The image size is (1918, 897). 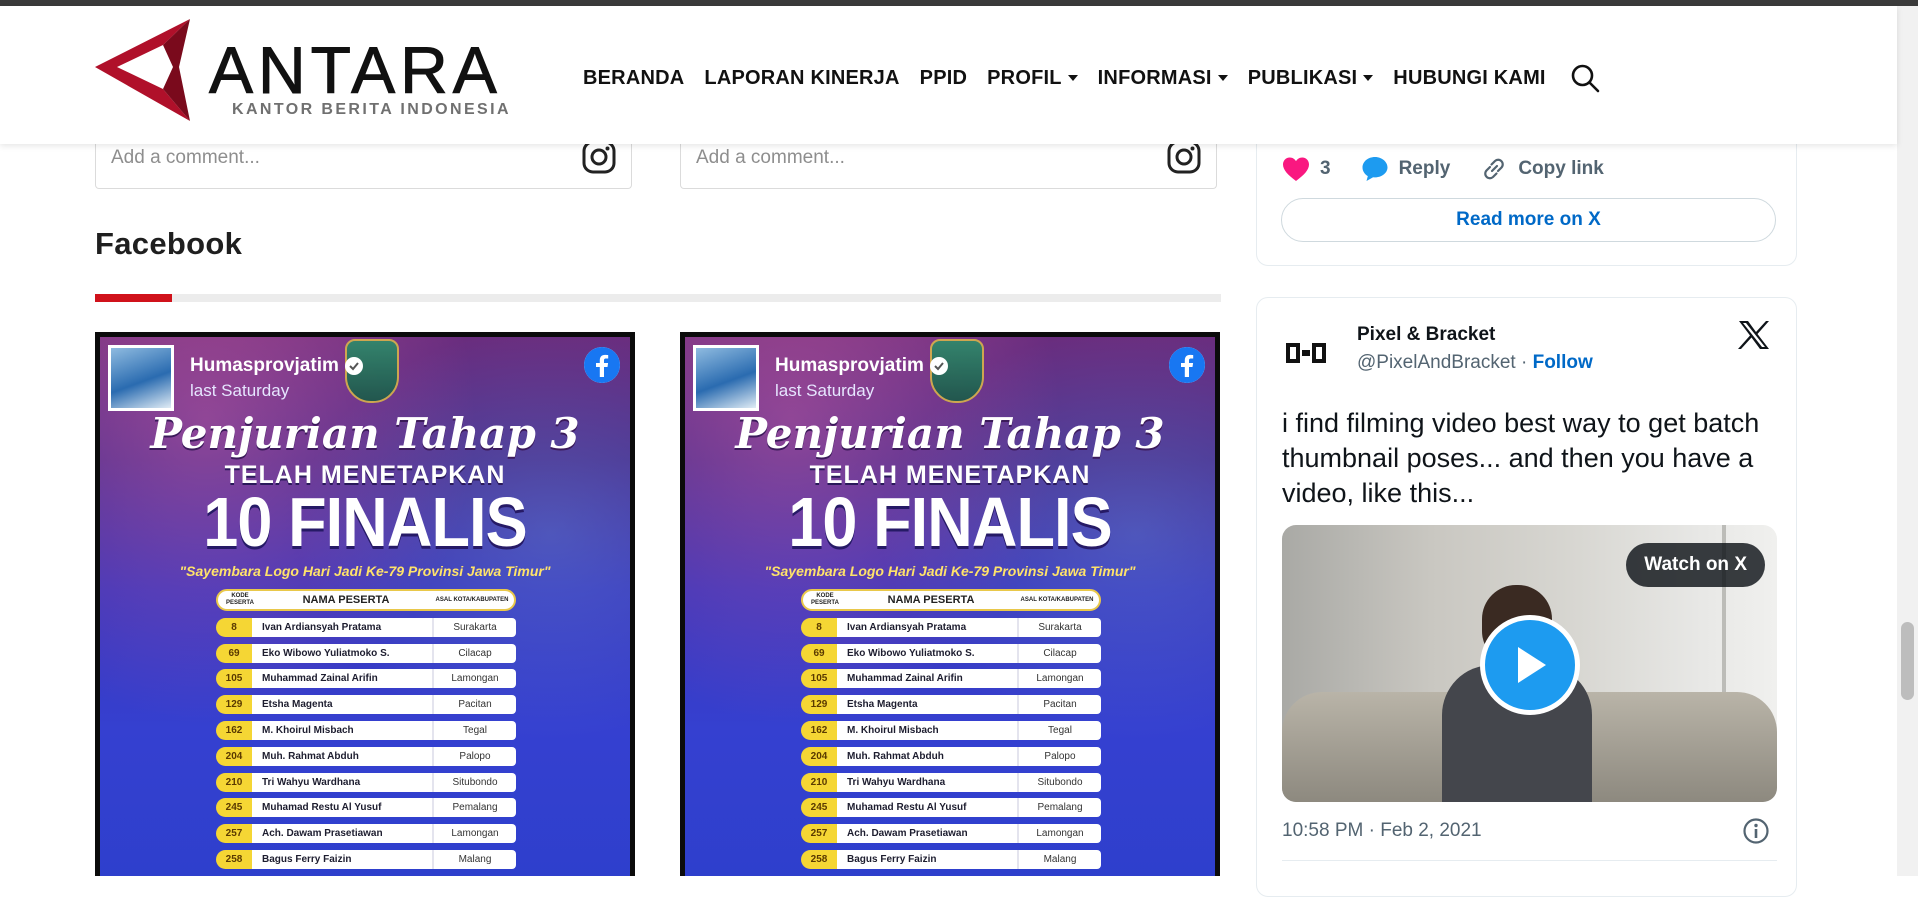 What do you see at coordinates (1458, 169) in the screenshot?
I see `tweet-actions: 3 Reply Copy link` at bounding box center [1458, 169].